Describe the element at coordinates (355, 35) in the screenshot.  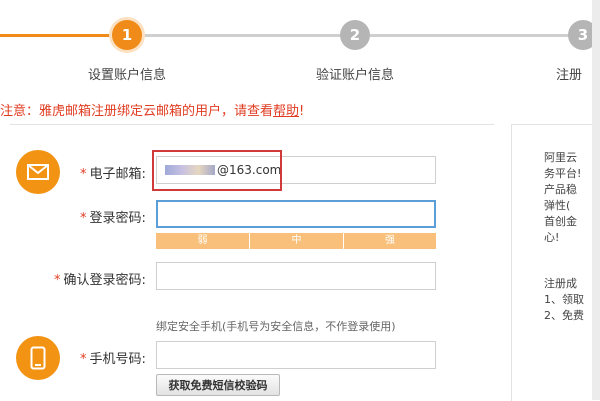
I see `step-2-circle: 2` at that location.